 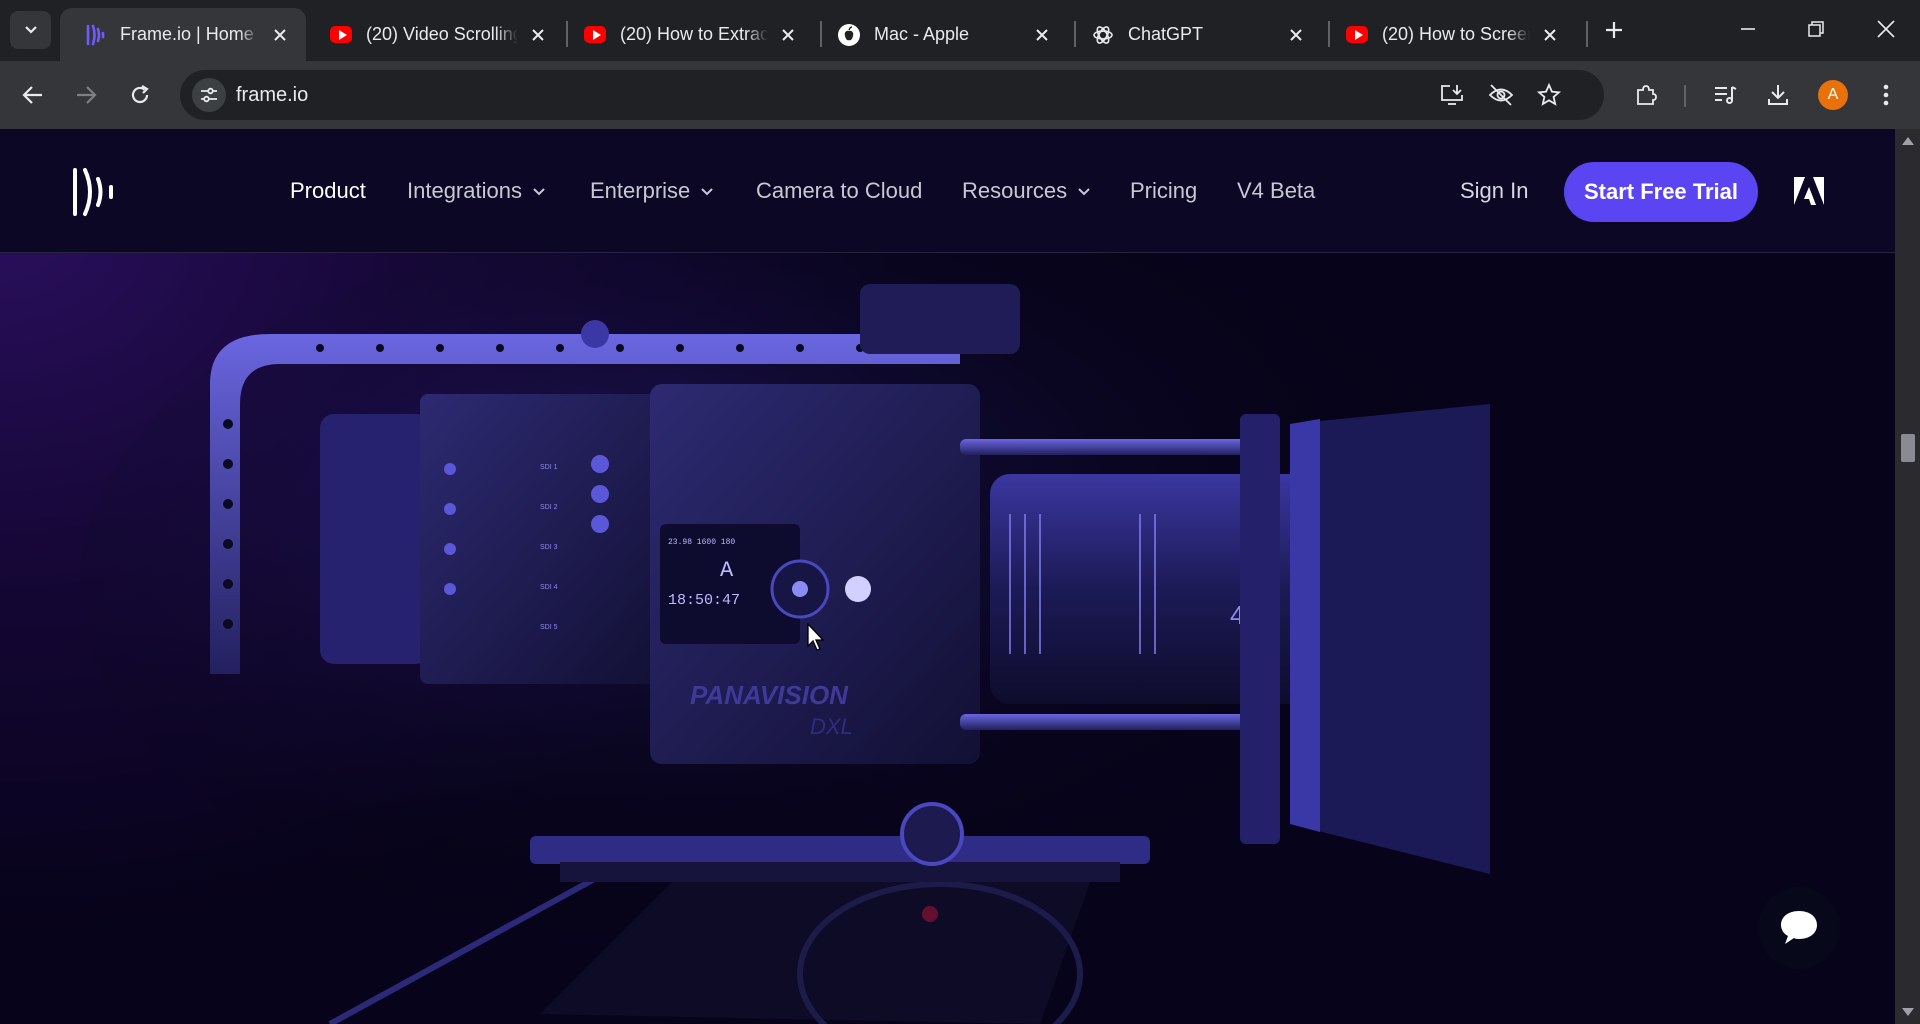 I want to click on nav-label: Product, so click(x=328, y=190).